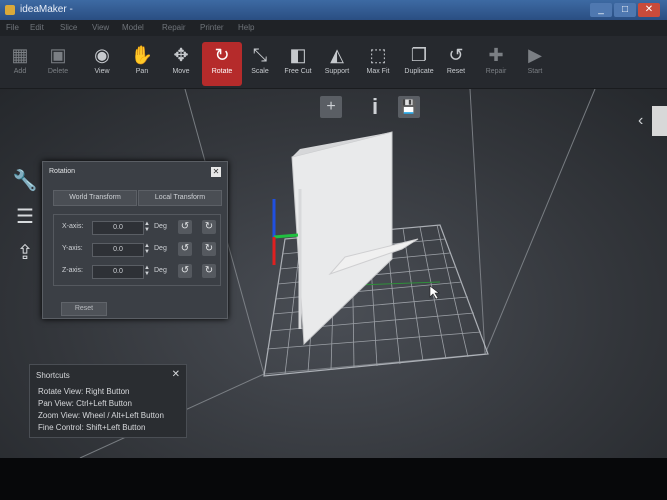 Image resolution: width=667 pixels, height=500 pixels. I want to click on save-icon: 💾, so click(409, 107).